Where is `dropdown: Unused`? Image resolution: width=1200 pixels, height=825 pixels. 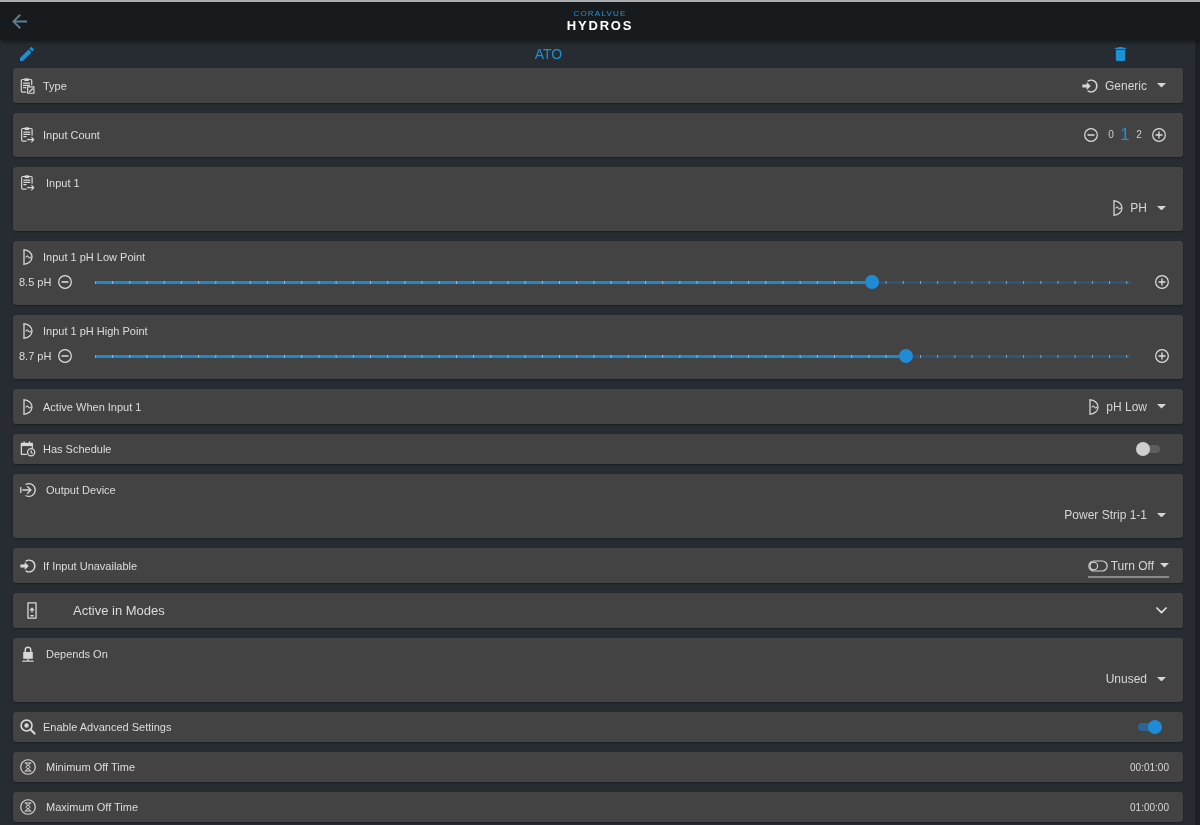 dropdown: Unused is located at coordinates (1135, 679).